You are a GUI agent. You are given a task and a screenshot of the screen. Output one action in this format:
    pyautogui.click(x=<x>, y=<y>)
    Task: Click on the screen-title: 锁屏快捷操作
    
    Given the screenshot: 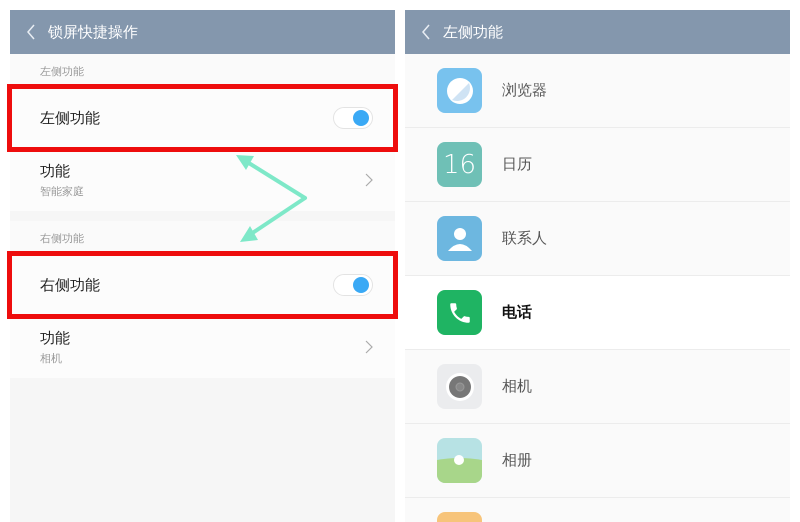 What is the action you would take?
    pyautogui.click(x=93, y=32)
    